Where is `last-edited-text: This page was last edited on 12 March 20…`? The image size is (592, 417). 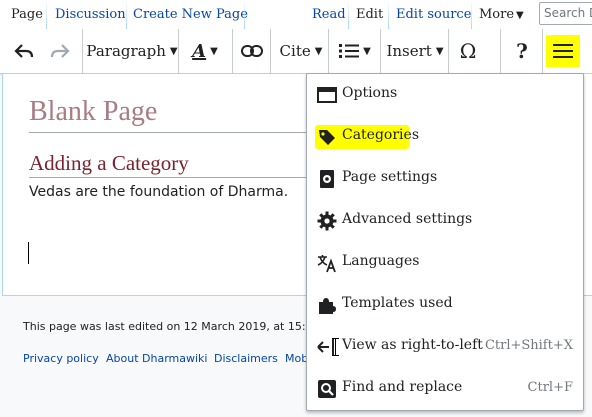
last-edited-text: This page was last edited on 12 March 20… is located at coordinates (168, 326).